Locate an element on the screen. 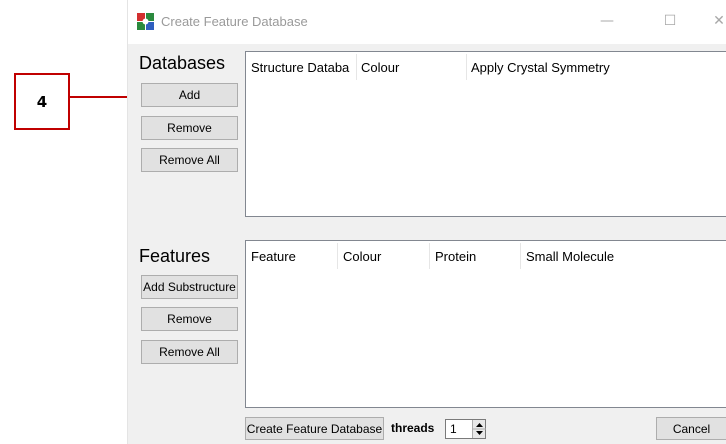 The height and width of the screenshot is (444, 726). close-icon: ✕ is located at coordinates (716, 21).